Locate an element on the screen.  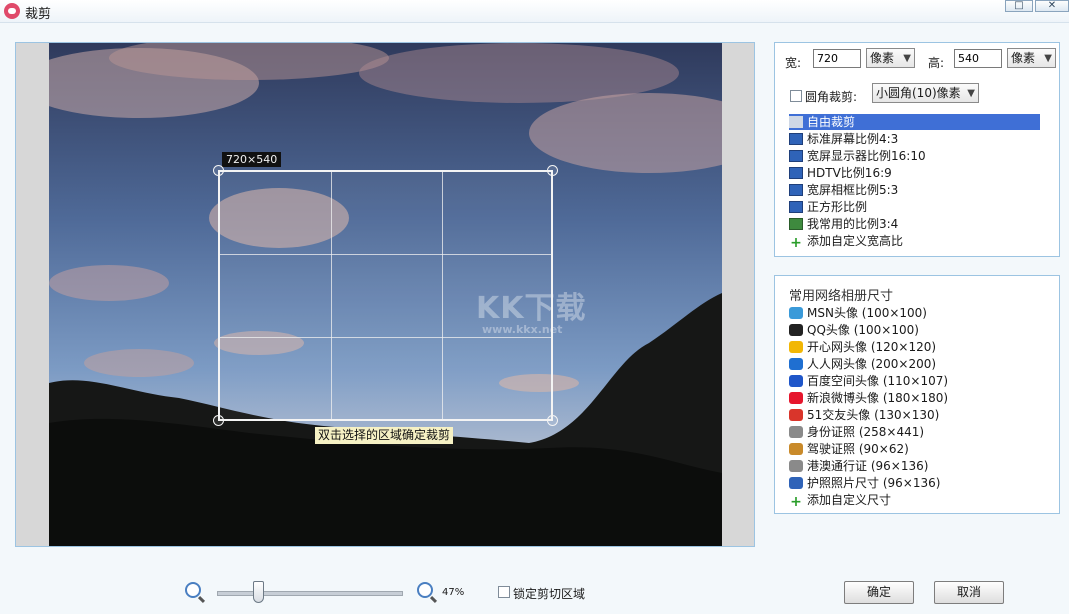
lock-crop-checkbox is located at coordinates (504, 592).